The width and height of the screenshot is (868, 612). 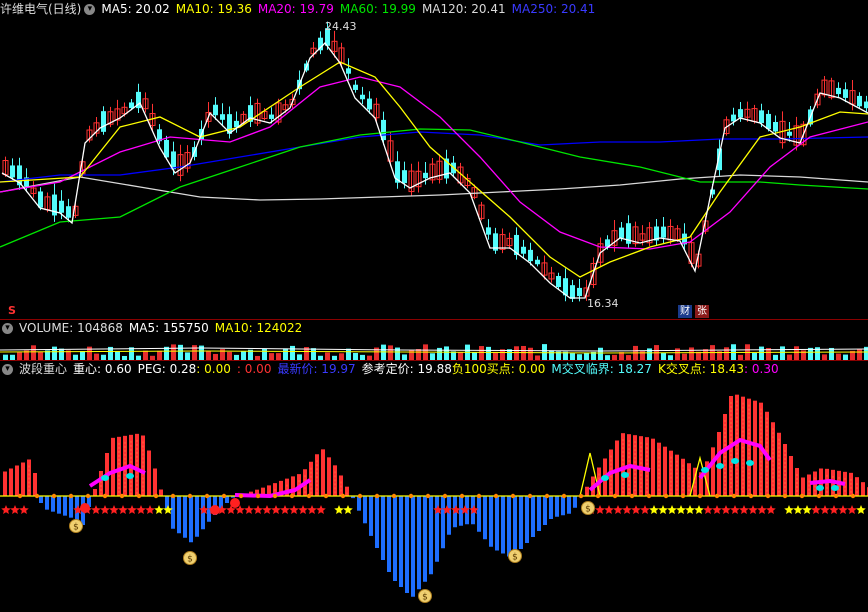 I want to click on peg-label: PEG: 0.28, so click(x=167, y=369).